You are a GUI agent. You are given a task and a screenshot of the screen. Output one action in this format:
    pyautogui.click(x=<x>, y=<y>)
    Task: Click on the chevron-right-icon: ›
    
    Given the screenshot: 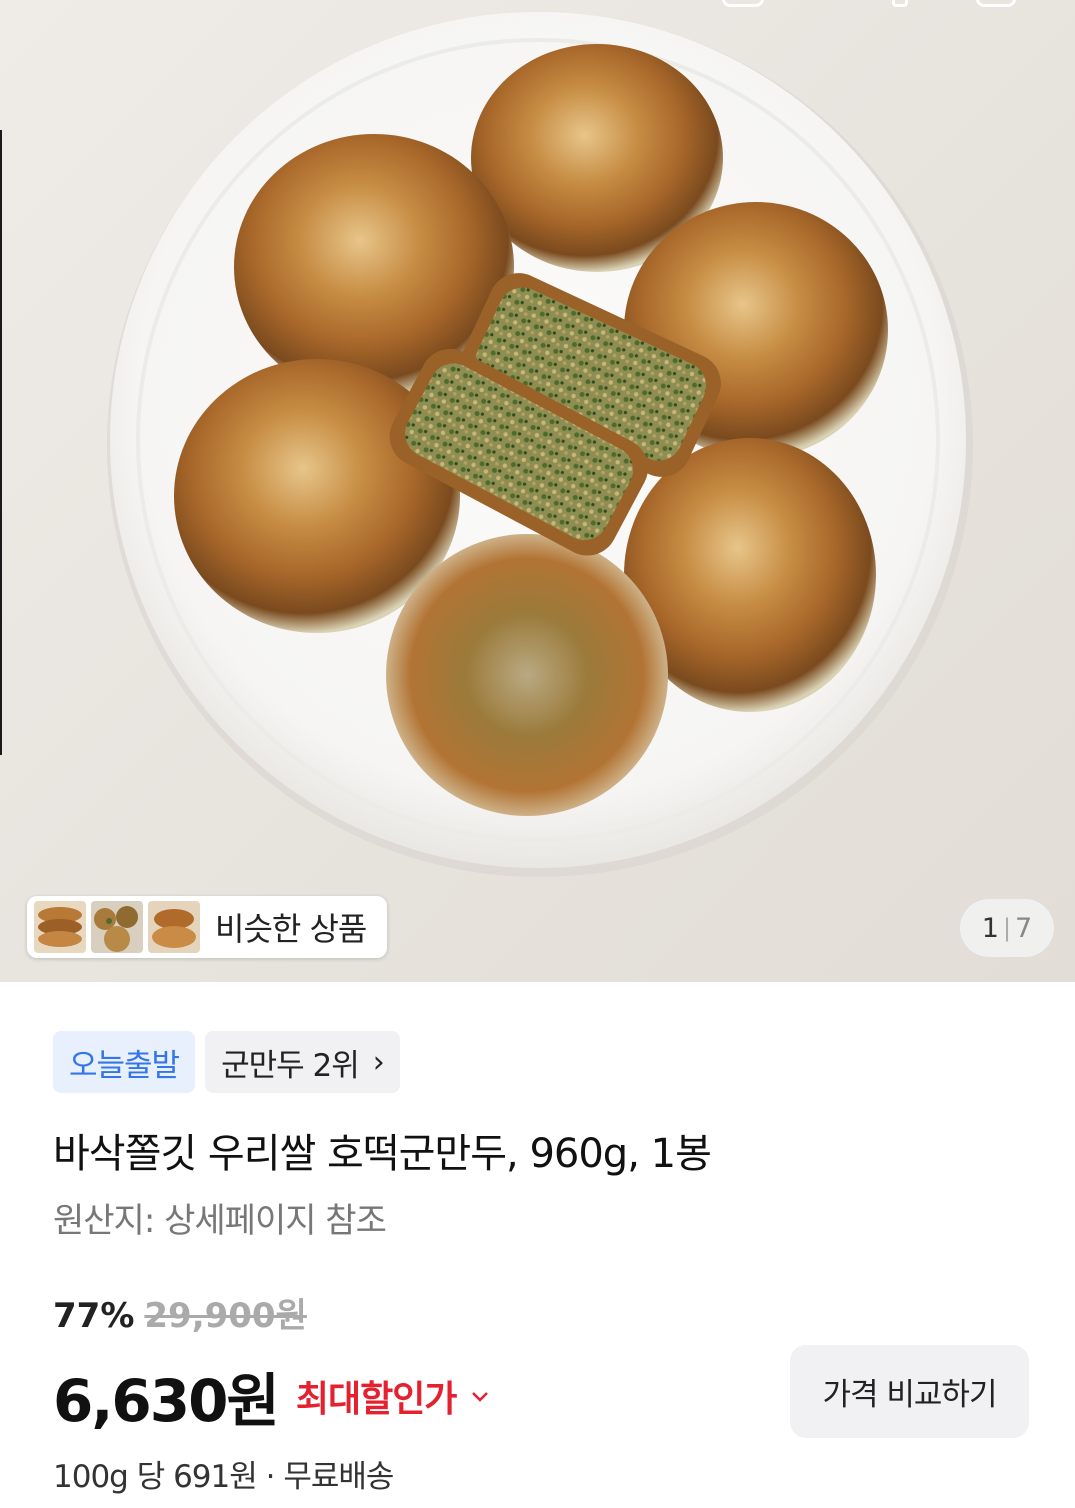 What is the action you would take?
    pyautogui.click(x=378, y=1062)
    